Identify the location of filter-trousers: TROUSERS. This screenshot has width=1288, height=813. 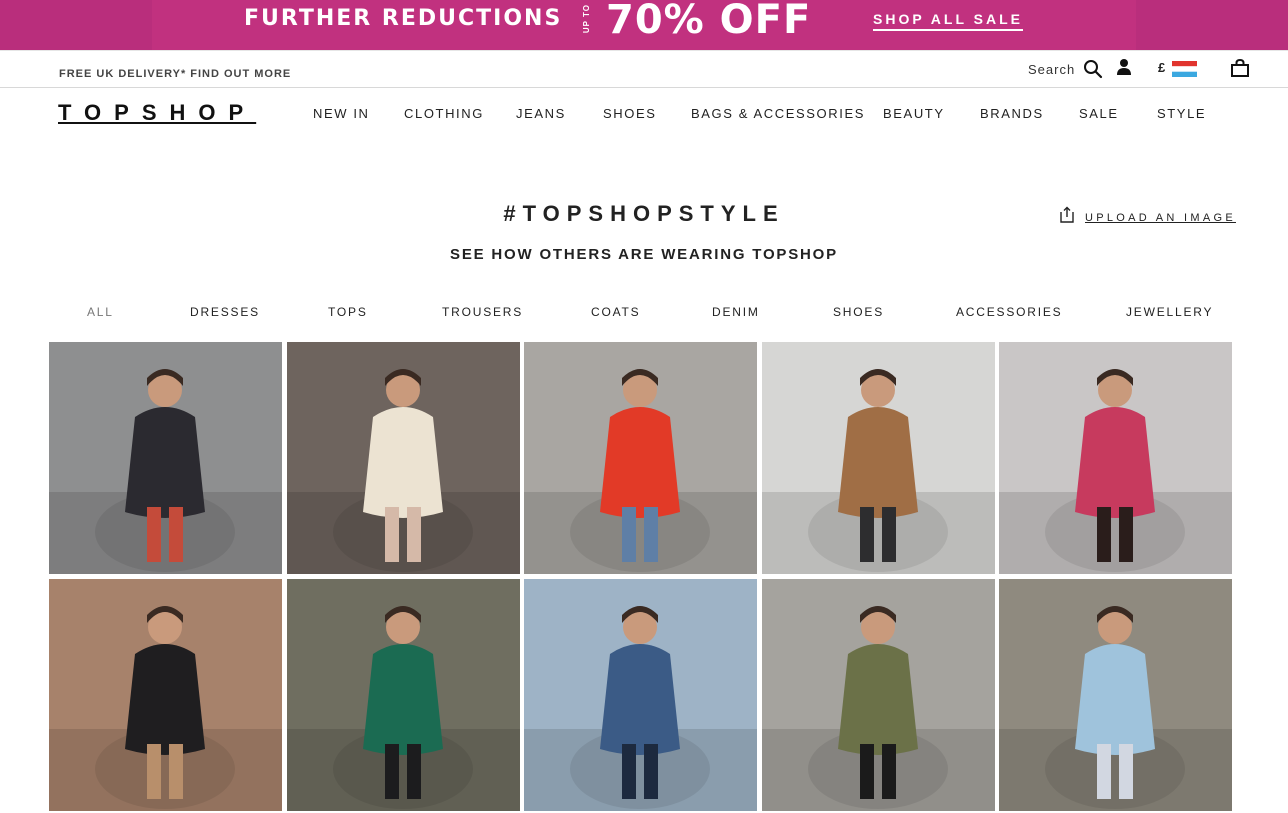
(482, 312).